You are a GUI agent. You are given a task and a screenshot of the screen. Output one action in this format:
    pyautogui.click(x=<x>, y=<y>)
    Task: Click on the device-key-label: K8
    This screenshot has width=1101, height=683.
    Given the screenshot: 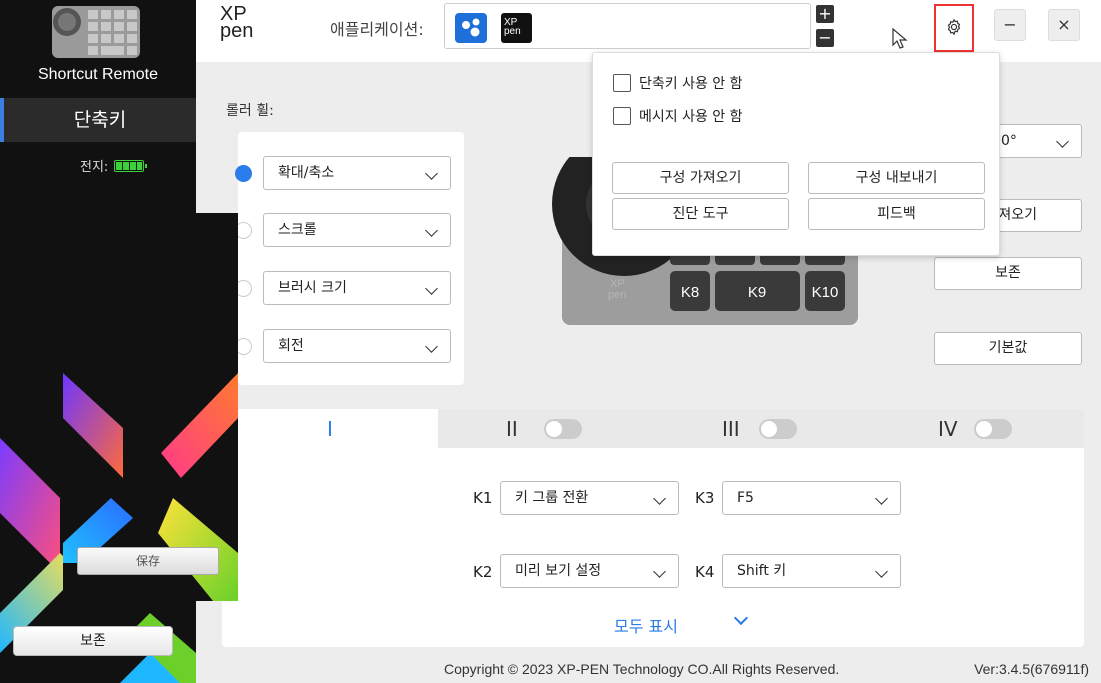 What is the action you would take?
    pyautogui.click(x=690, y=292)
    